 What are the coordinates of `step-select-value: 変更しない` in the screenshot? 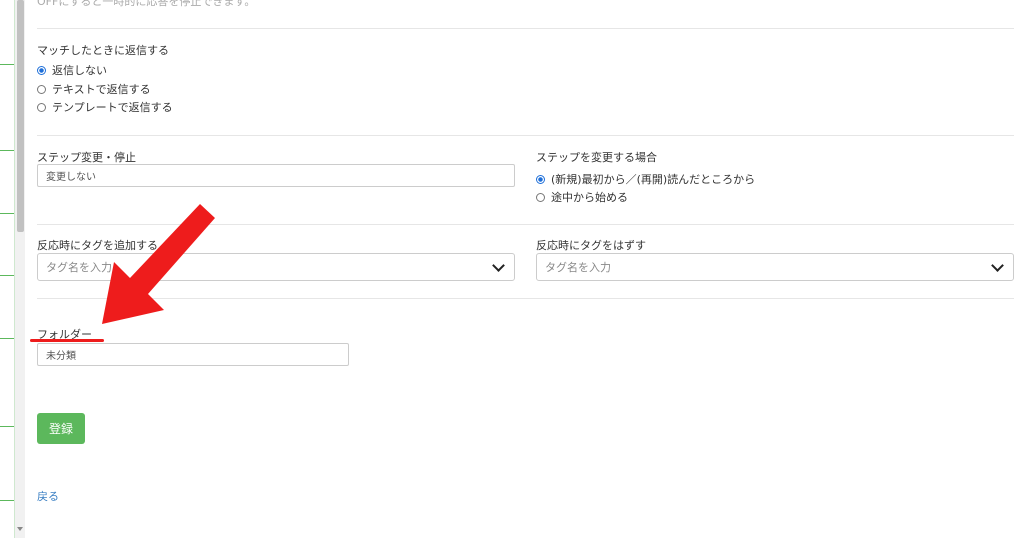 It's located at (71, 177).